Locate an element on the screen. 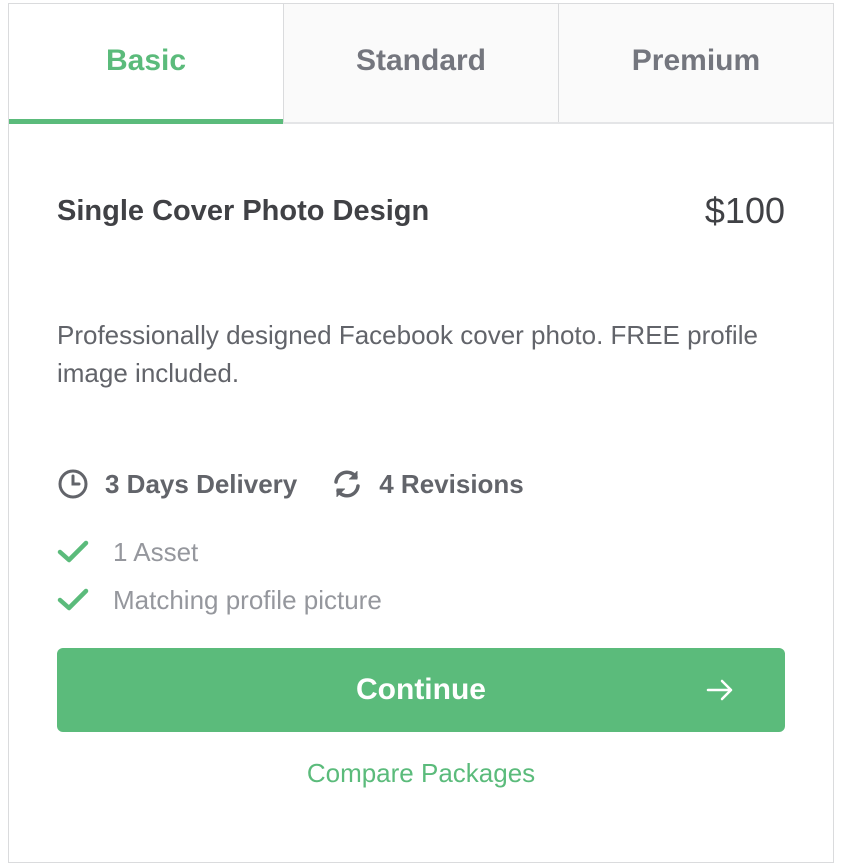  feature-label: 1 Asset is located at coordinates (156, 551).